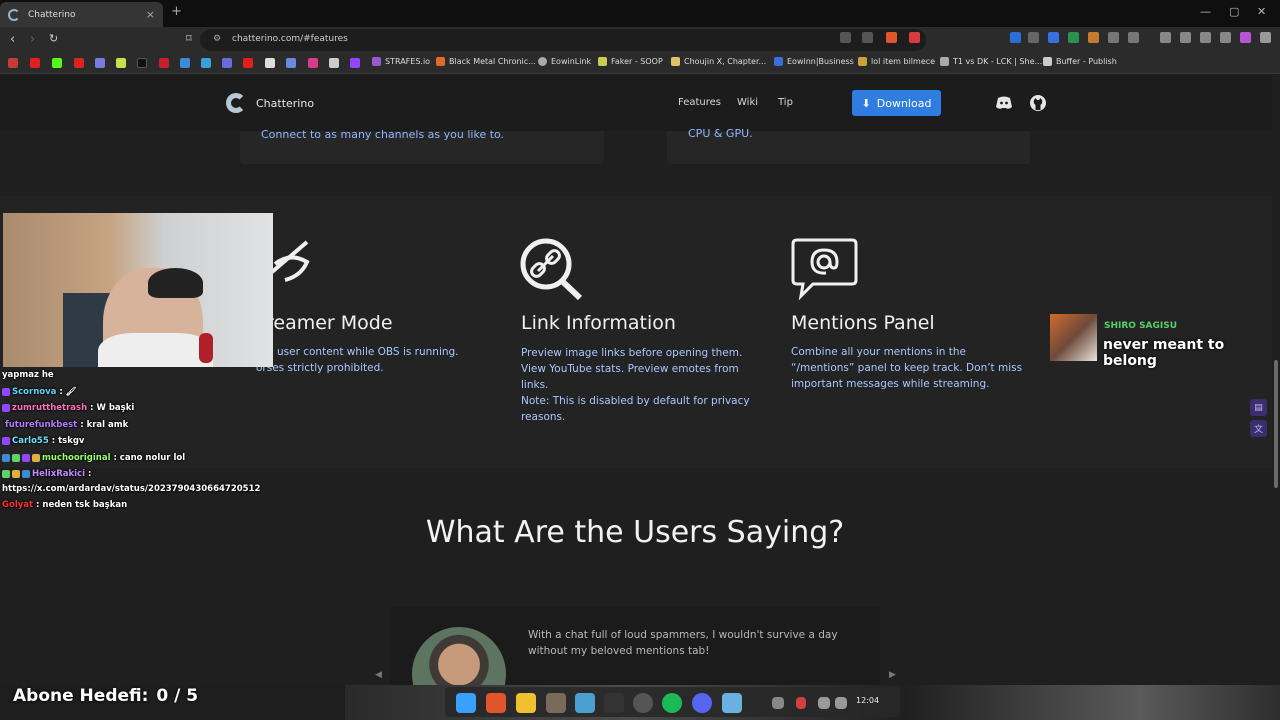 The height and width of the screenshot is (720, 1280). What do you see at coordinates (376, 61) in the screenshot?
I see `strafes-icon` at bounding box center [376, 61].